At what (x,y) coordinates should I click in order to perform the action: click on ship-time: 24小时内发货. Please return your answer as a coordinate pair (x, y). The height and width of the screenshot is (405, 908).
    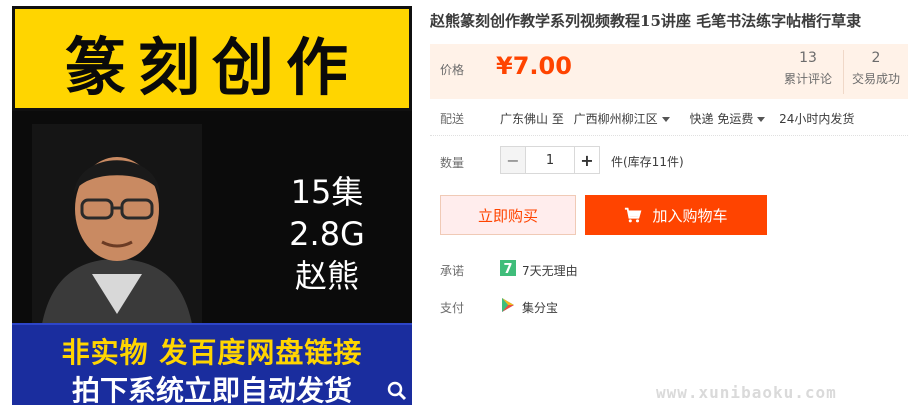
    Looking at the image, I should click on (817, 119).